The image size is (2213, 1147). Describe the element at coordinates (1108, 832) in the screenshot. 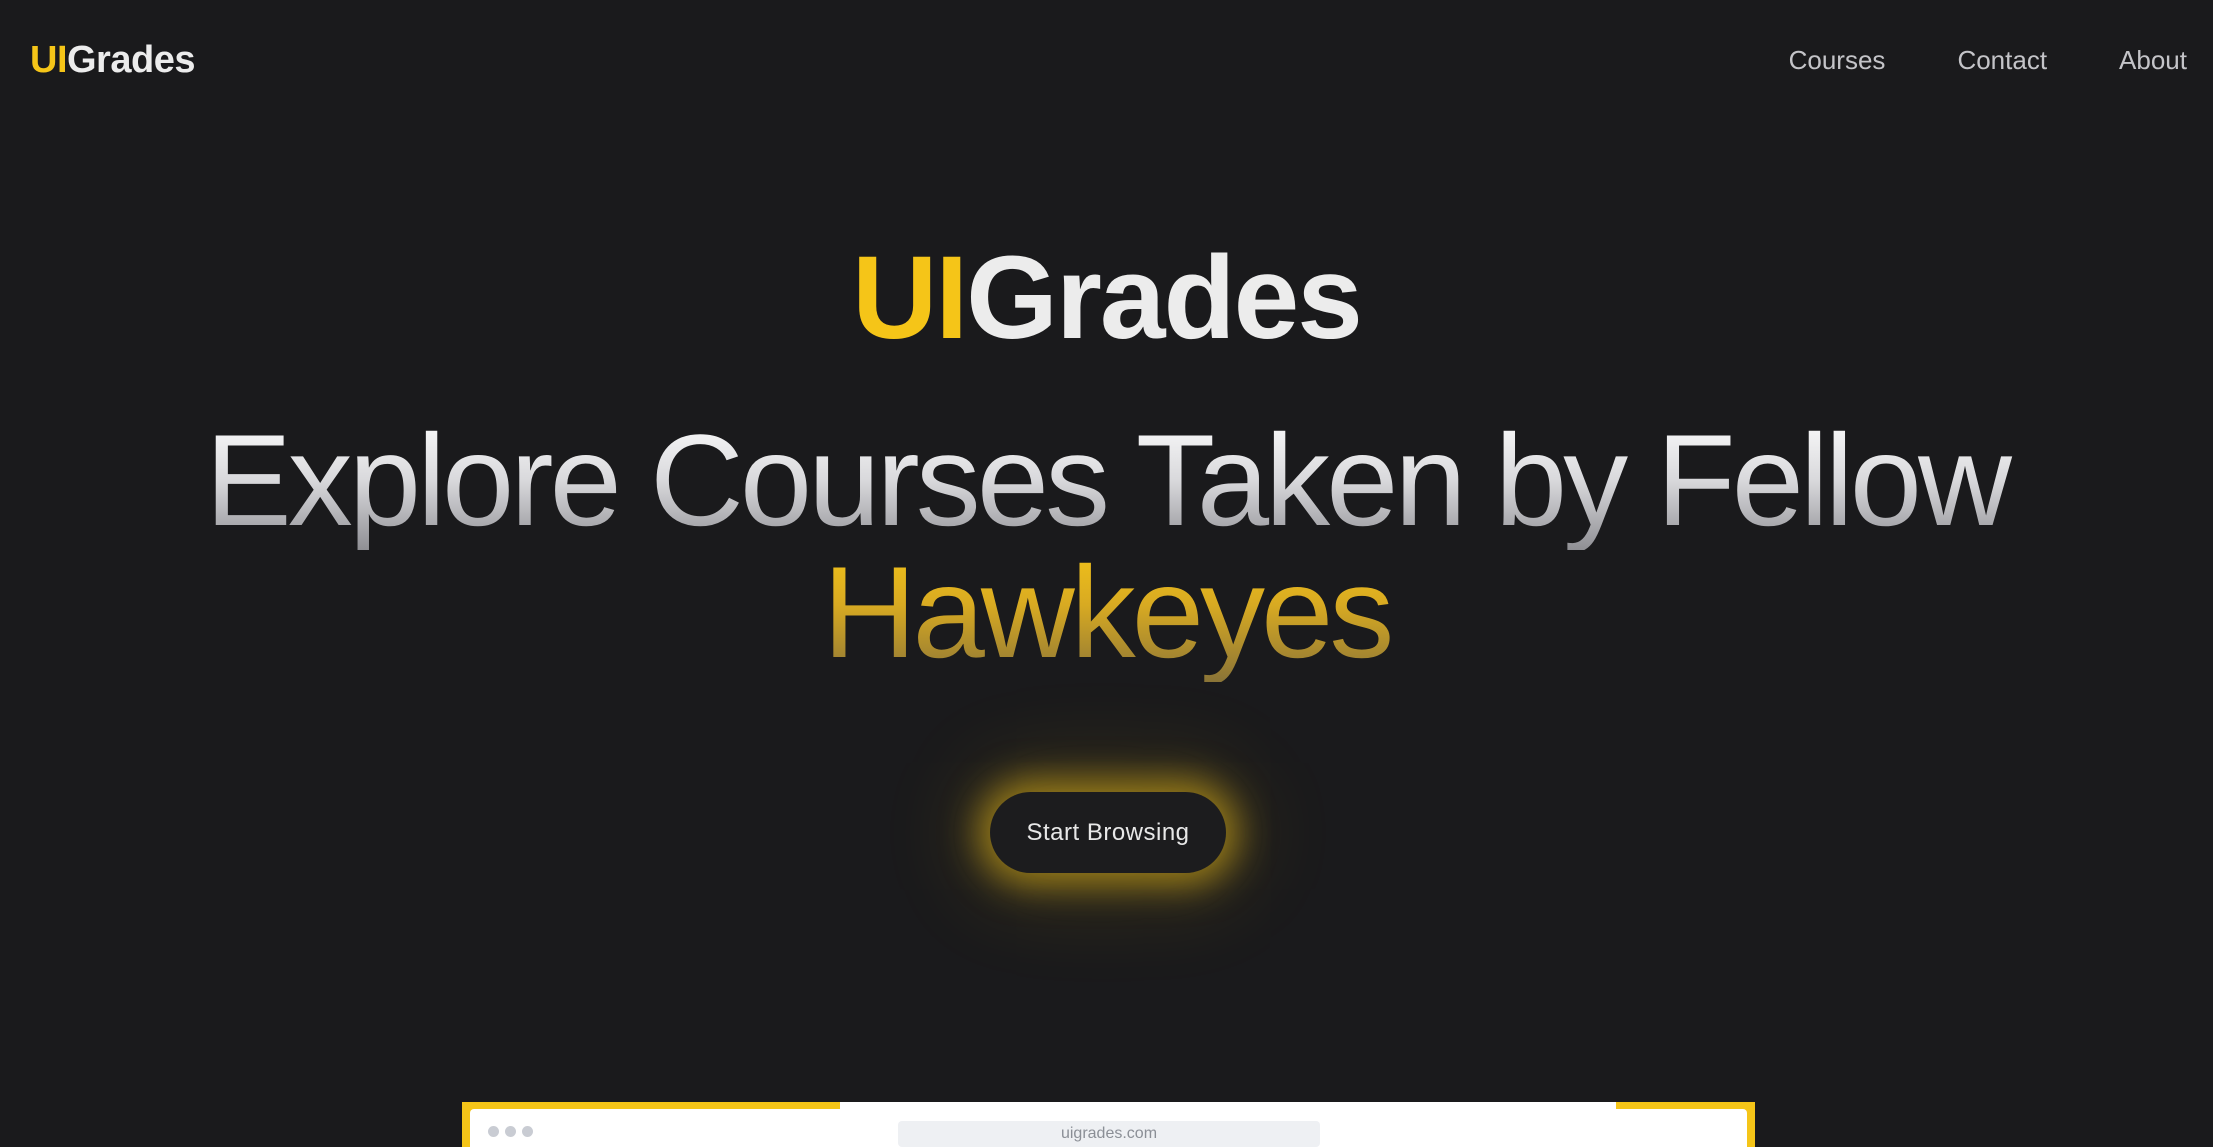

I see `start-browsing-button: Start Browsing` at that location.